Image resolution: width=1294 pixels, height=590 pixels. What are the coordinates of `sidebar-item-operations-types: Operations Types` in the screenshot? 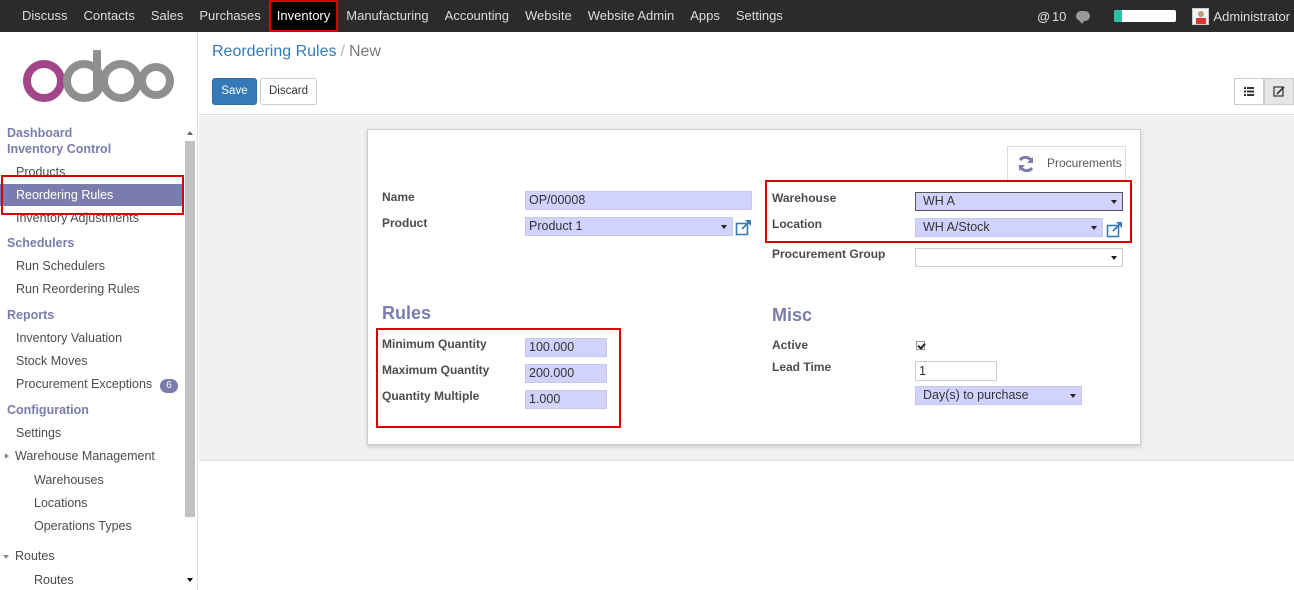 It's located at (92, 526).